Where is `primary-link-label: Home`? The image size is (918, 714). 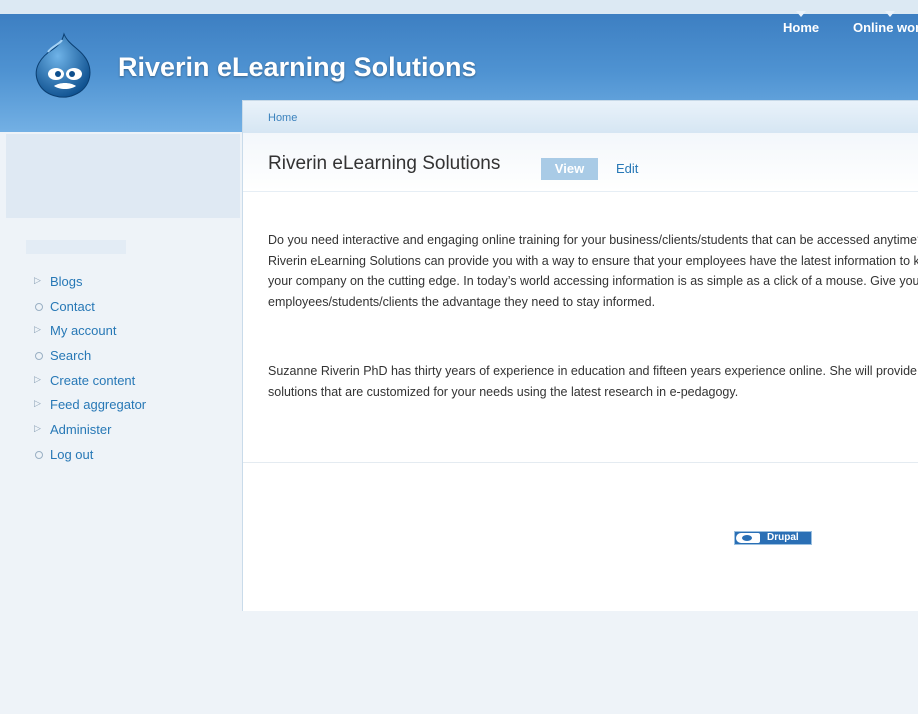
primary-link-label: Home is located at coordinates (801, 27).